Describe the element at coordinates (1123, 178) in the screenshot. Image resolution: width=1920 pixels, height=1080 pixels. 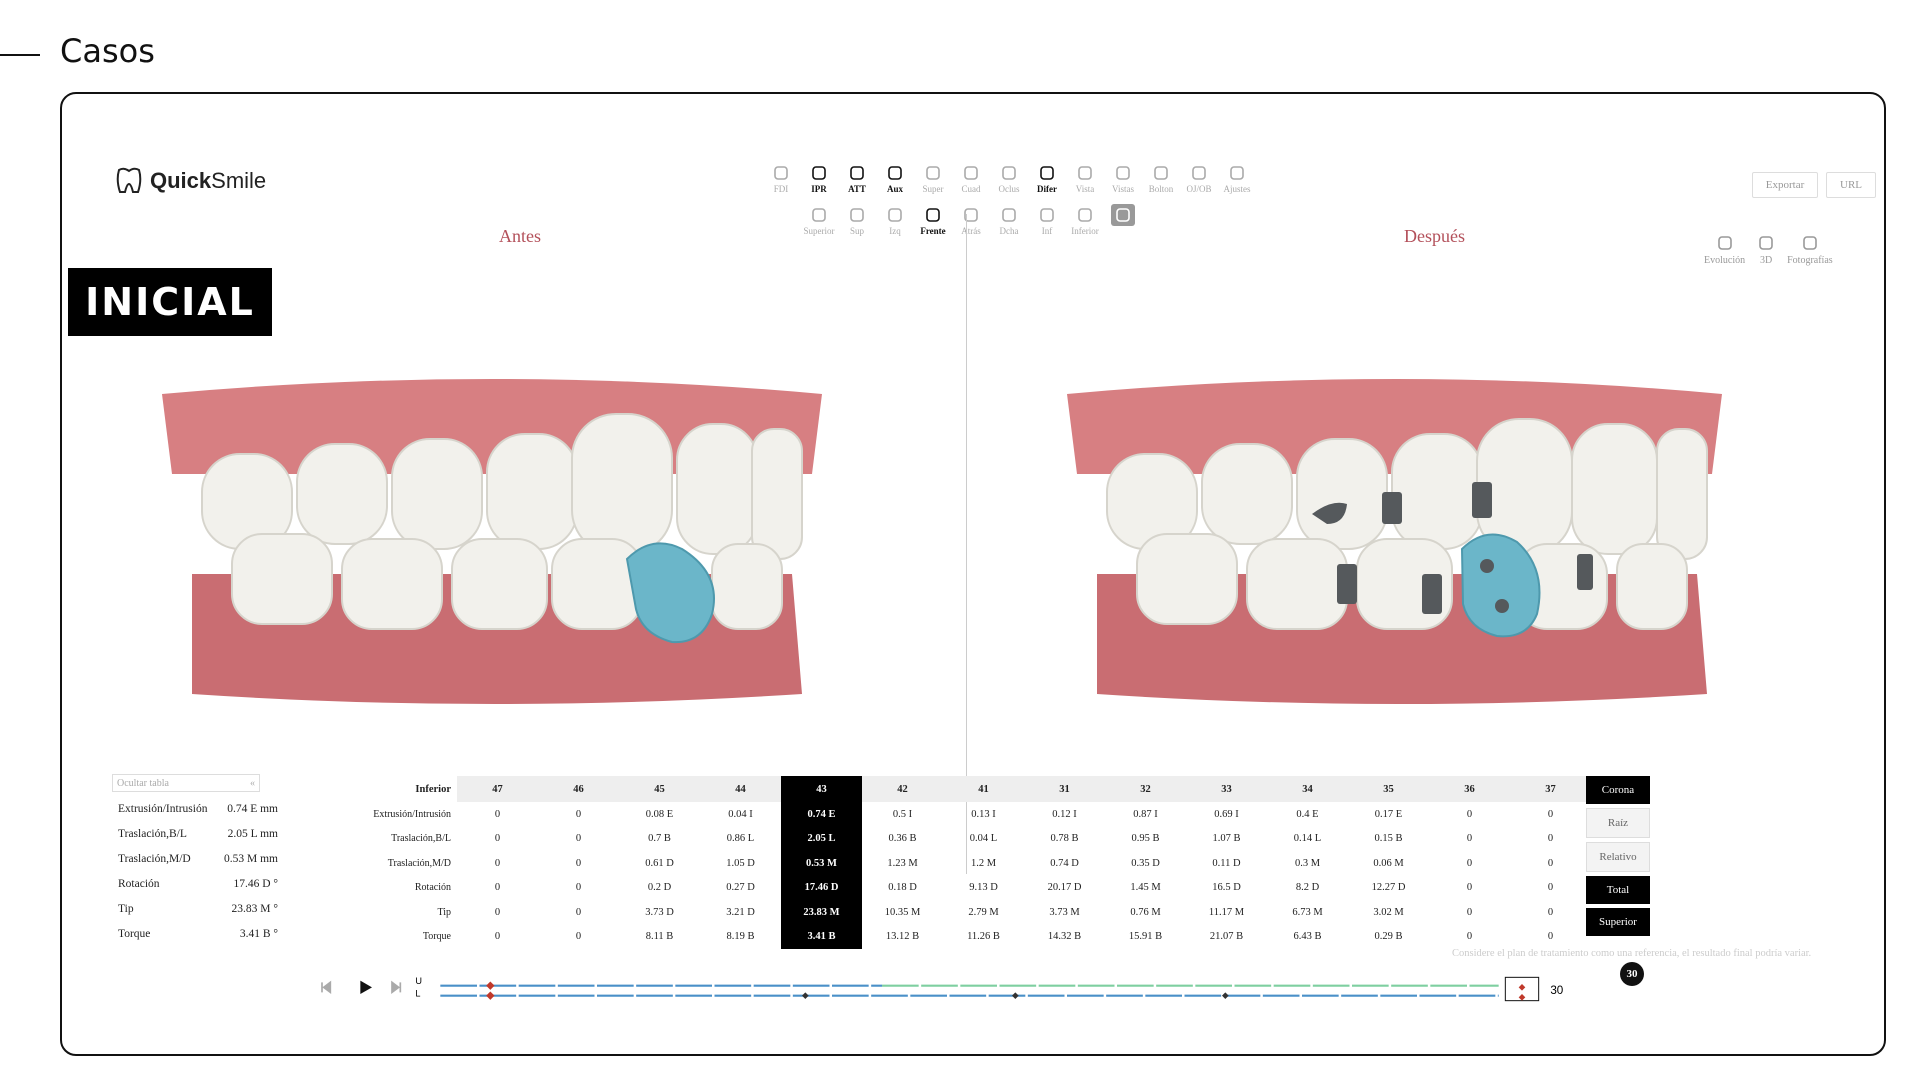
I see `tool-vistas: Vistas` at that location.